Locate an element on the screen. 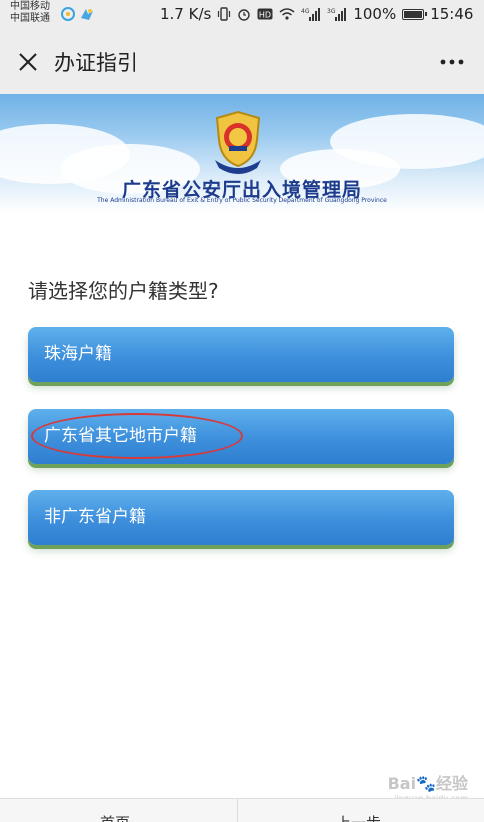 This screenshot has height=822, width=484. clock-time: 15:46 is located at coordinates (452, 14).